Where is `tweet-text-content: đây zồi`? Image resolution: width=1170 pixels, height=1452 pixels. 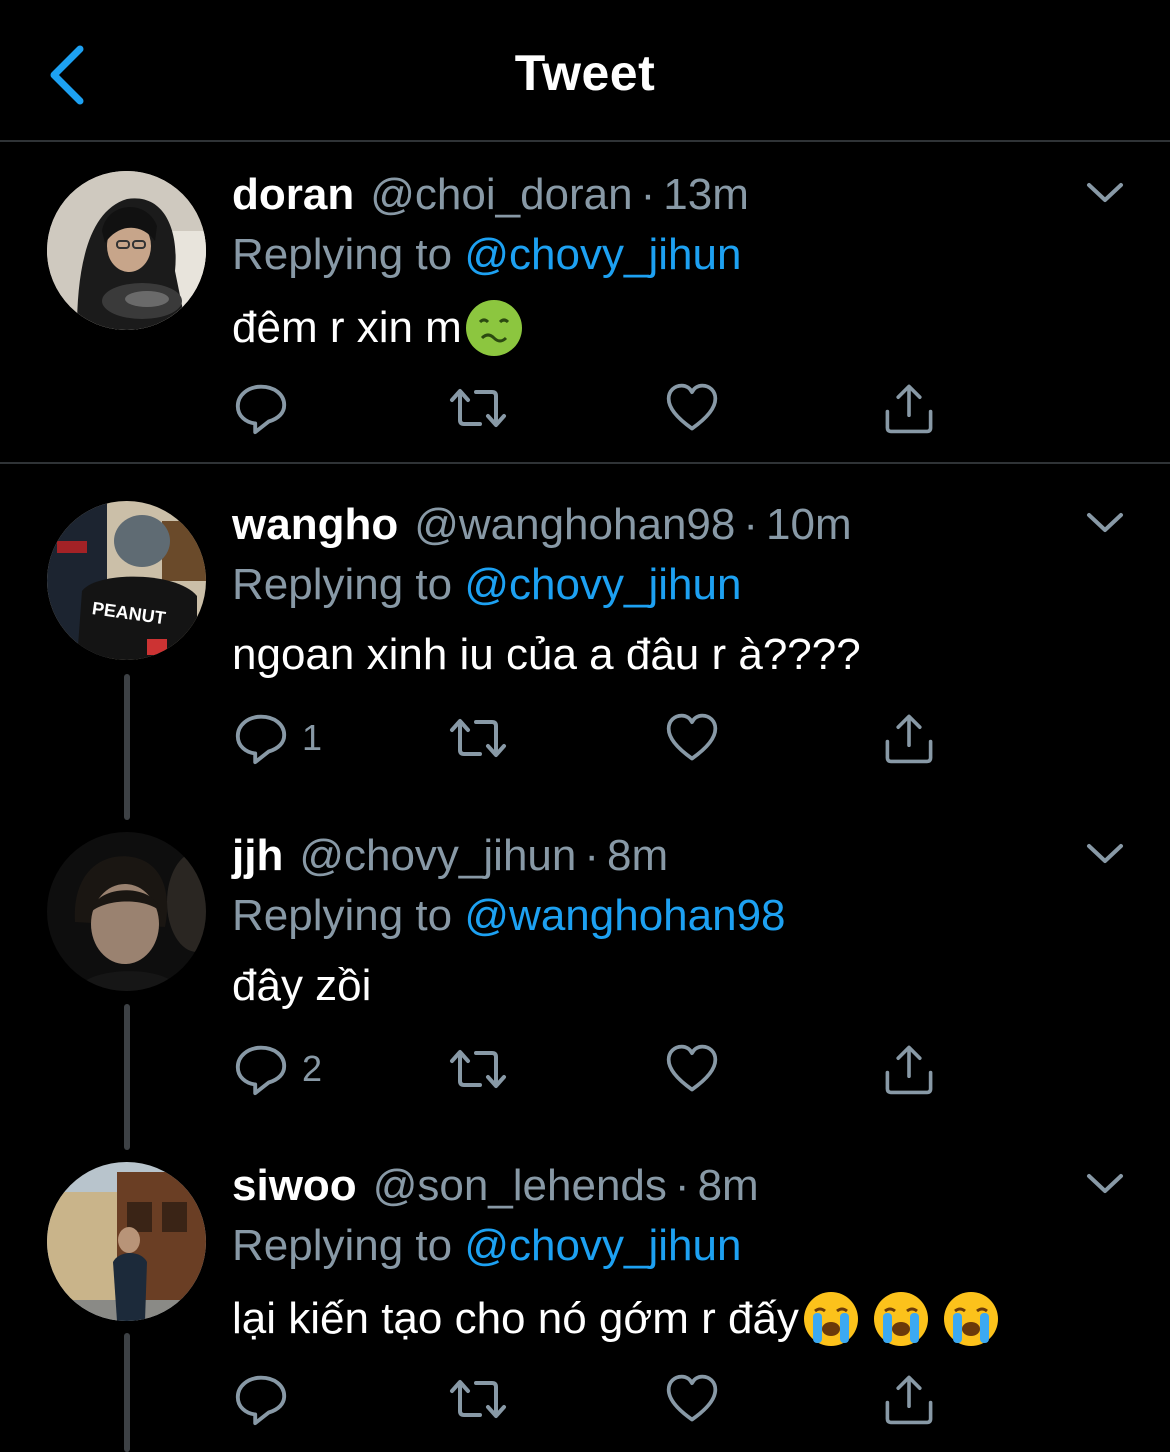
tweet-text-content: đây zồi is located at coordinates (302, 985).